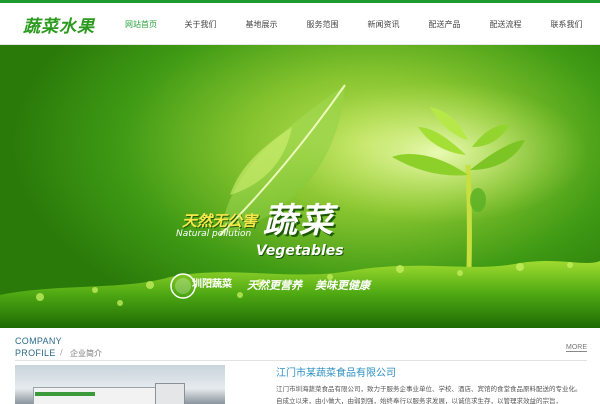  I want to click on banner-title-cn: 蔬菜, so click(299, 221).